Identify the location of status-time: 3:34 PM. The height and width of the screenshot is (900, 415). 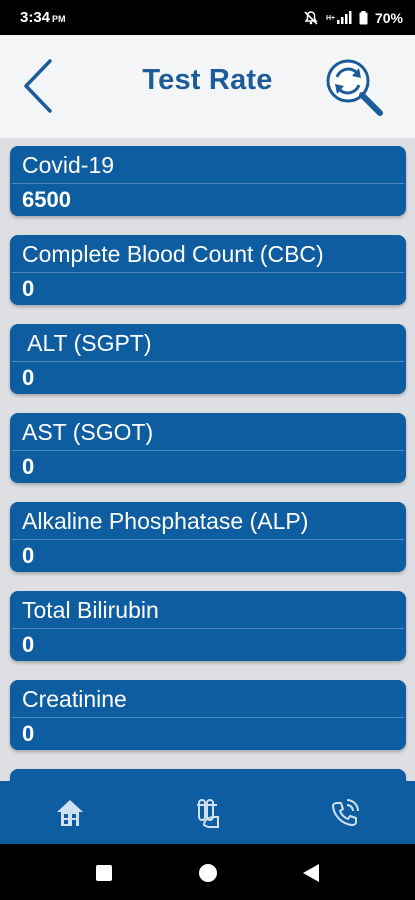
(43, 17).